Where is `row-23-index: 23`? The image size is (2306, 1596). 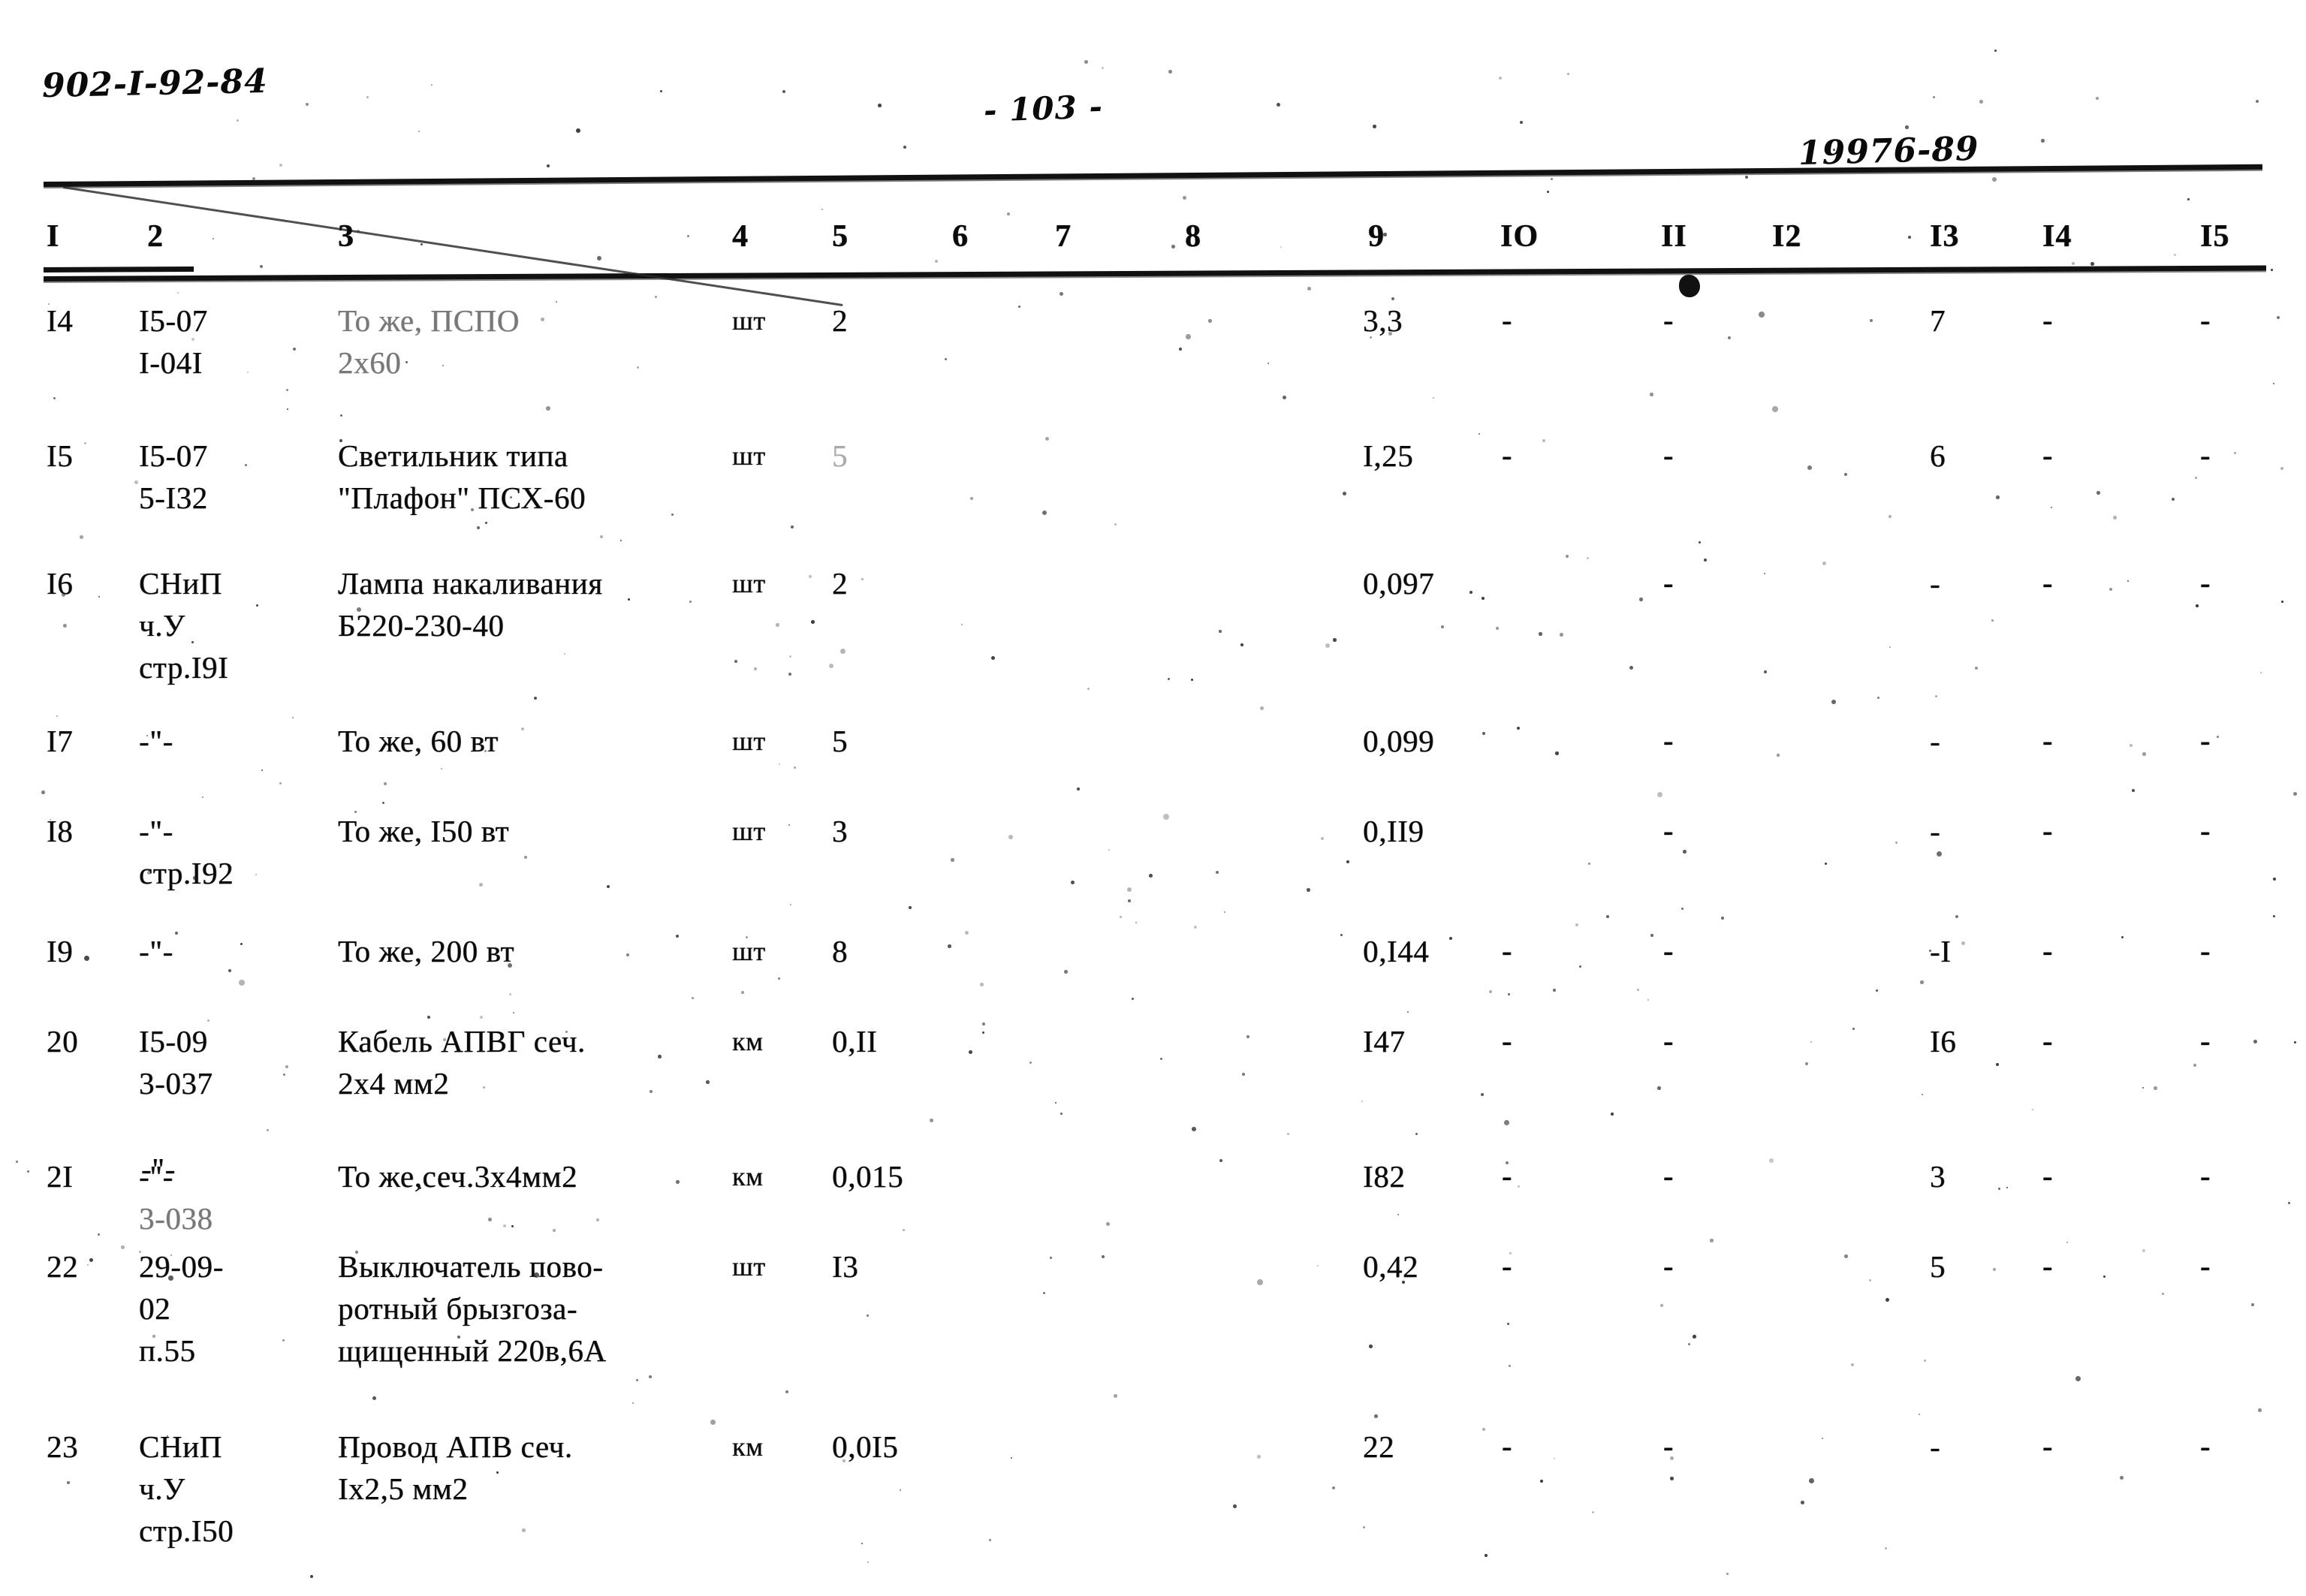 row-23-index: 23 is located at coordinates (63, 1446).